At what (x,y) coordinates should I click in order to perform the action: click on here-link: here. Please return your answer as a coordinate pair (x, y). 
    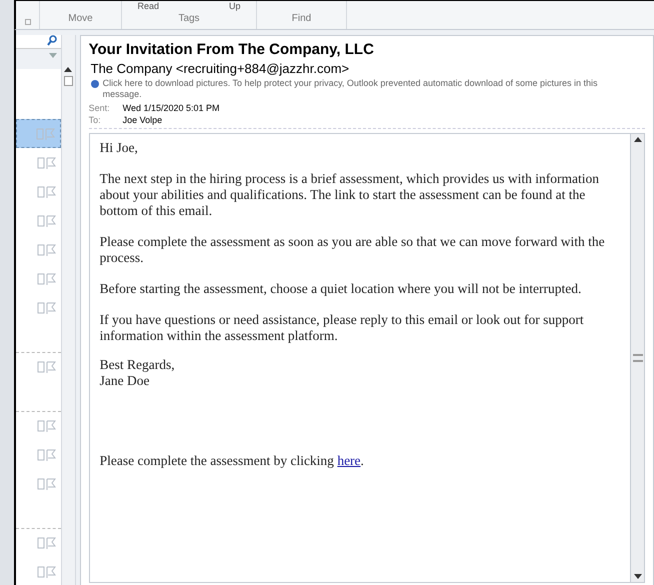
    Looking at the image, I should click on (349, 460).